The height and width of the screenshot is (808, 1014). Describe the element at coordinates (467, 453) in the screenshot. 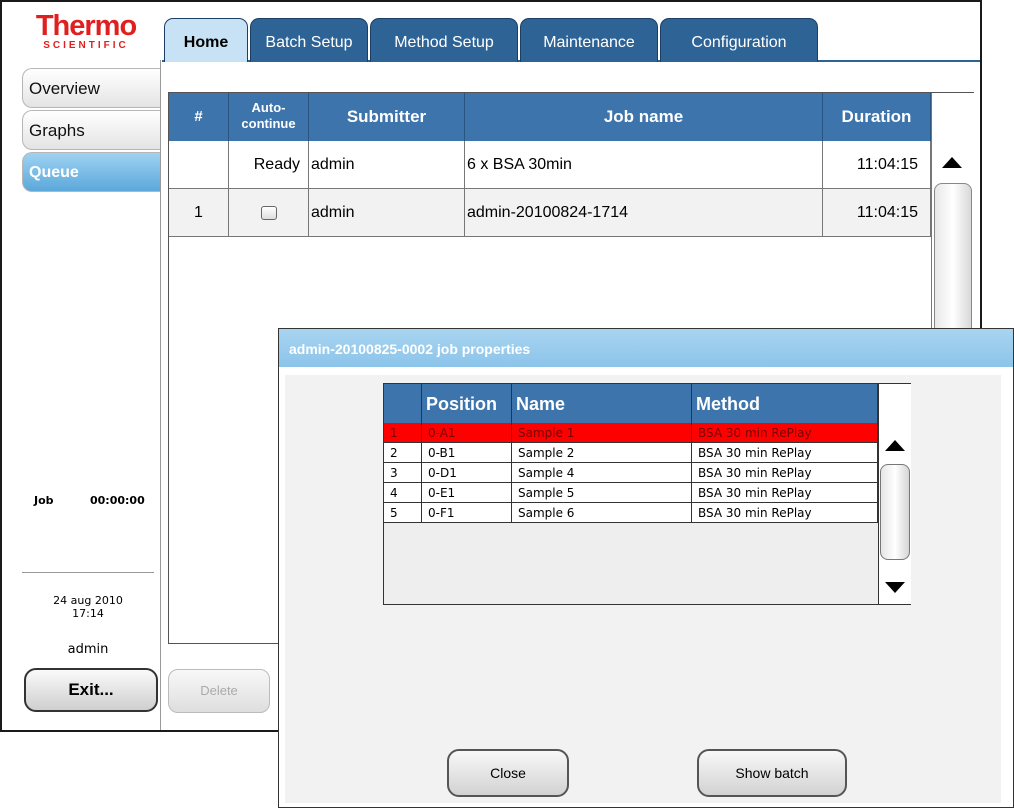

I see `cell-position: 0-B1` at that location.